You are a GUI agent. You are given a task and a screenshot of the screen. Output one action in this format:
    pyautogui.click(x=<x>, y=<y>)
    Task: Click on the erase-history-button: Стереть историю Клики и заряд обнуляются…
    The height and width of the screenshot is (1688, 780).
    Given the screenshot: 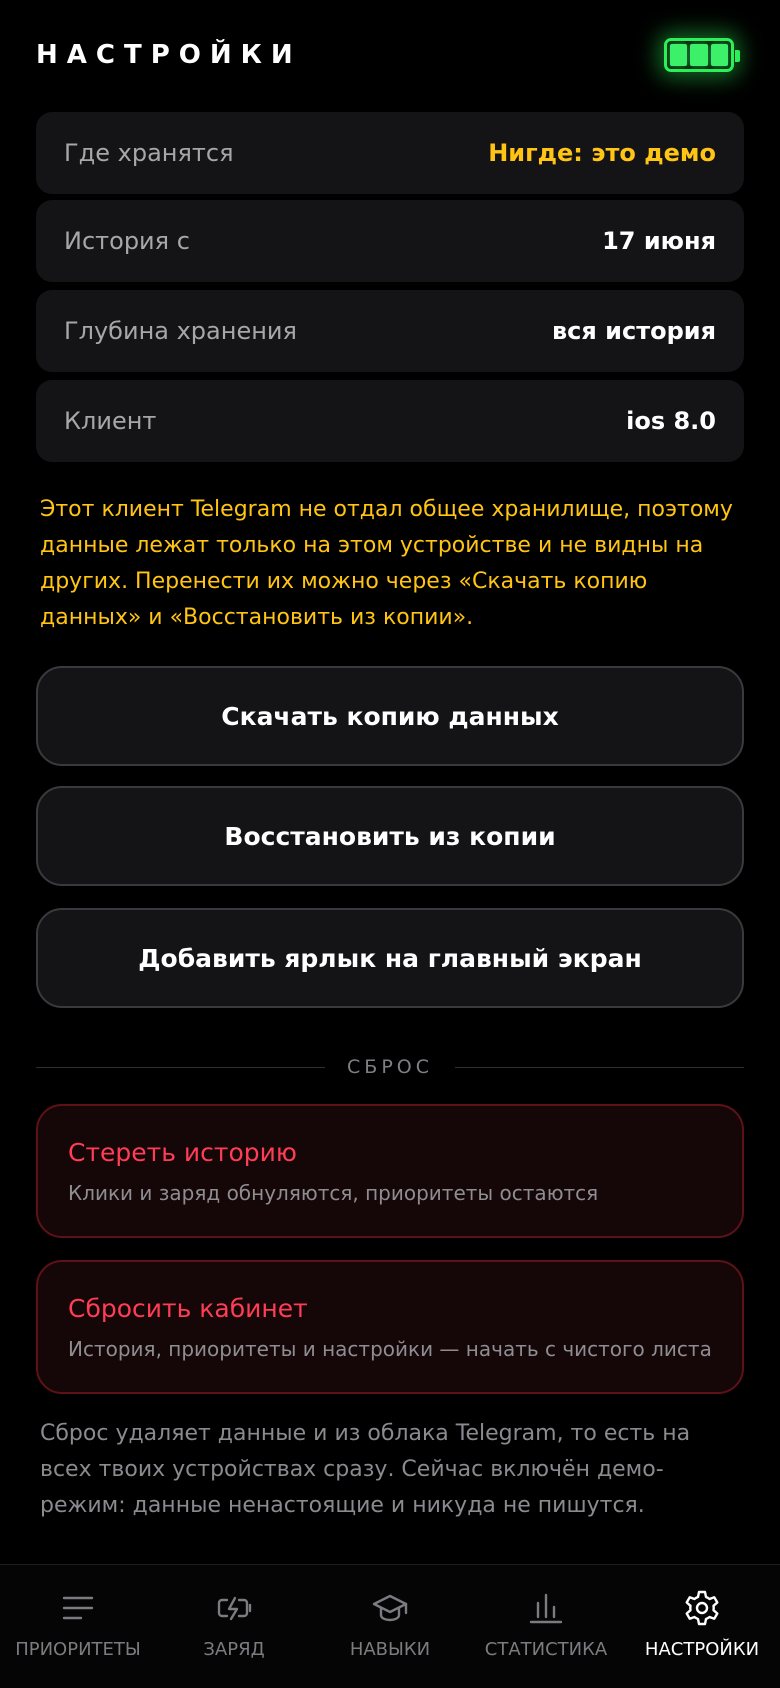 What is the action you would take?
    pyautogui.click(x=390, y=1171)
    